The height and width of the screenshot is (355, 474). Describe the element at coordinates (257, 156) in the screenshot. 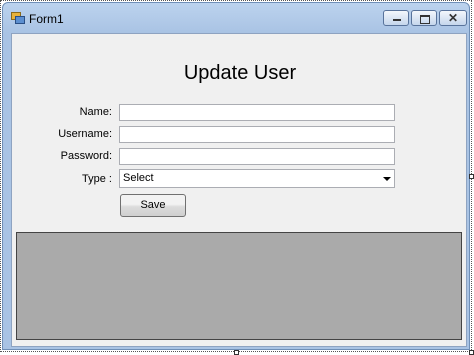

I see `password-field` at that location.